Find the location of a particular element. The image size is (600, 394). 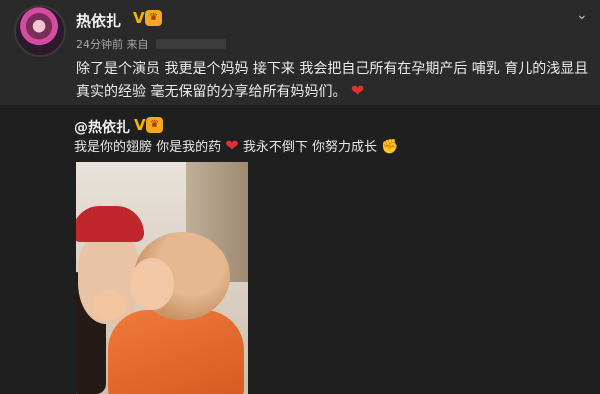

repost-handle: @热依扎 is located at coordinates (102, 127).